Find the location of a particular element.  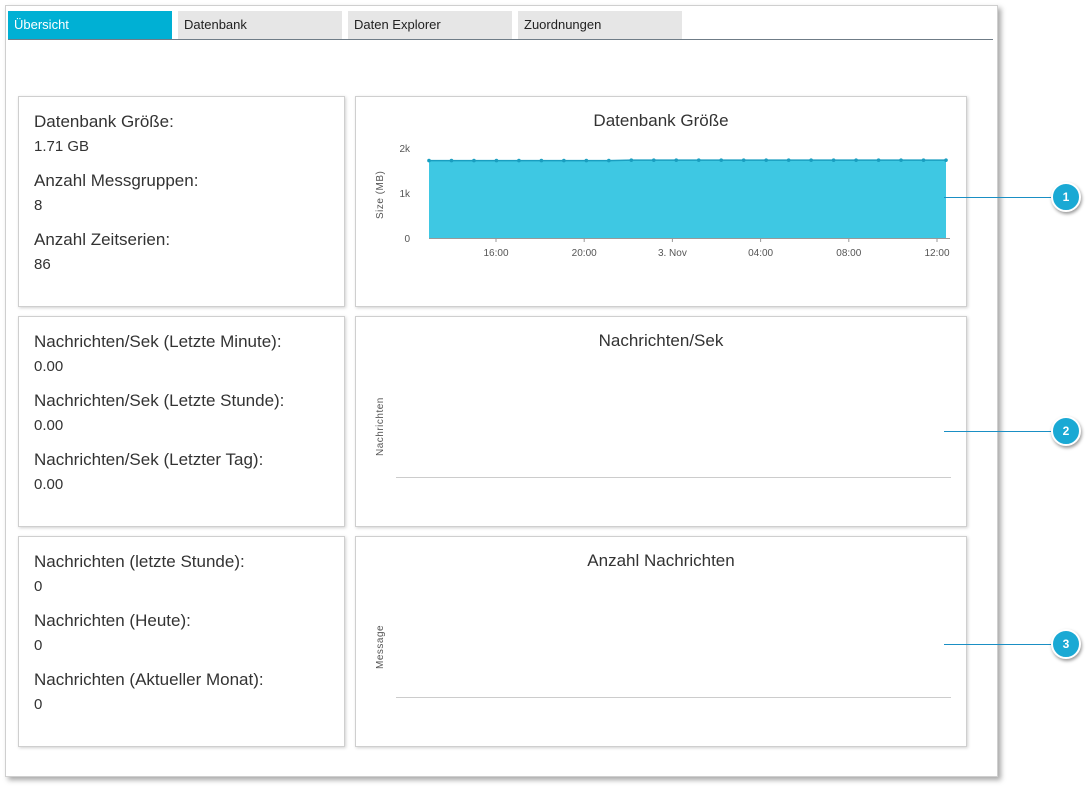

count-hour-value: 0 is located at coordinates (38, 586).